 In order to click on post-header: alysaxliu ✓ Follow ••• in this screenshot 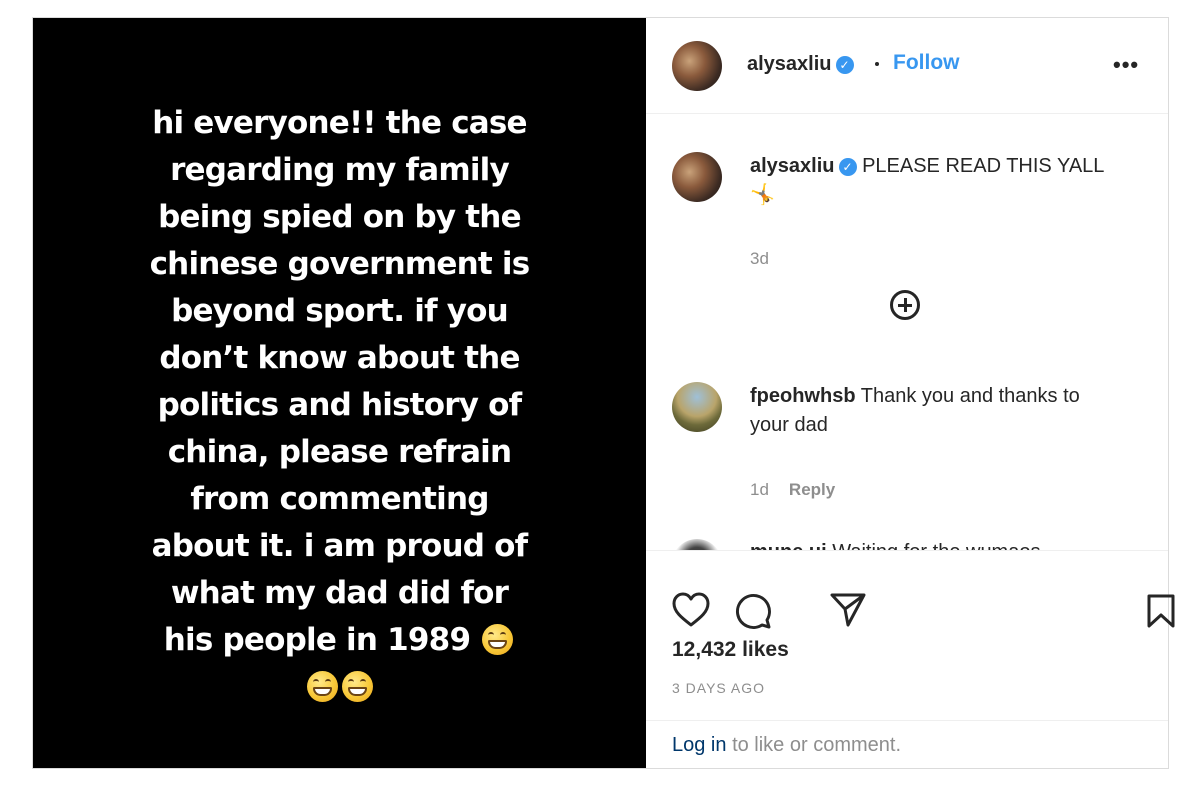, I will do `click(907, 66)`.